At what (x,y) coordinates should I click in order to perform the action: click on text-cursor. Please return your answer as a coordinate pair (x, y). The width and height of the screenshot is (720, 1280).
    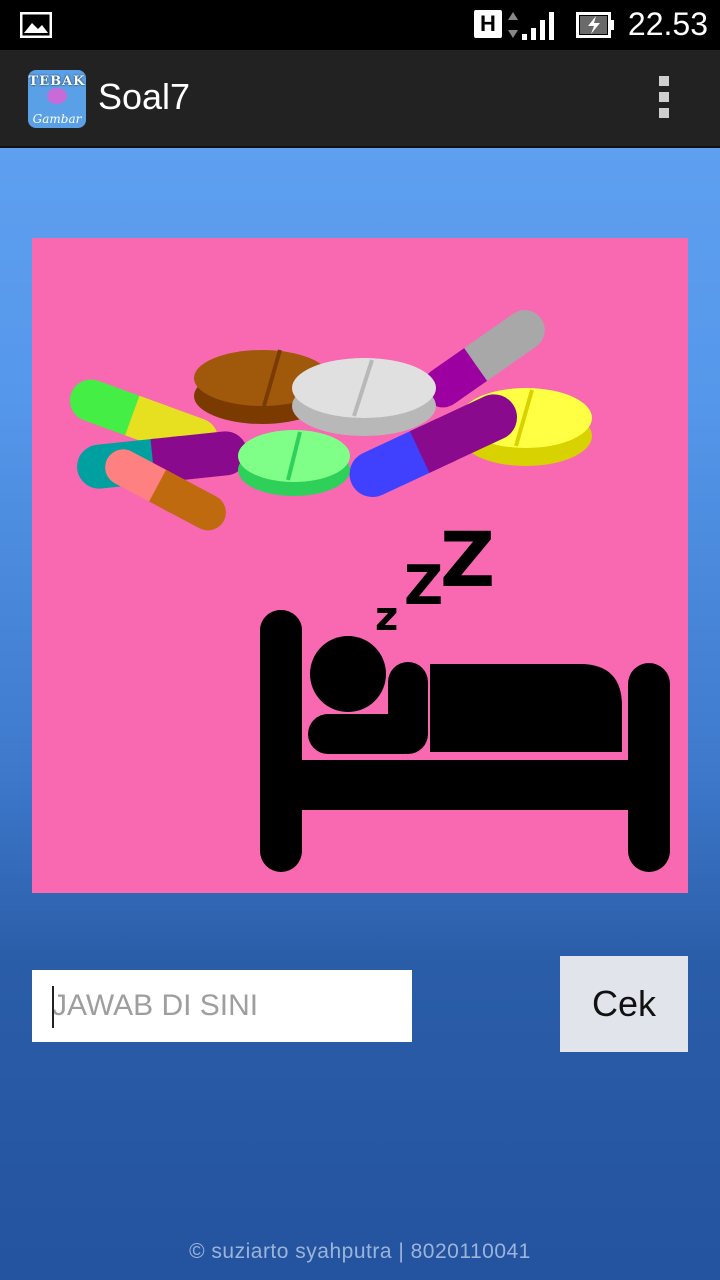
    Looking at the image, I should click on (53, 1007).